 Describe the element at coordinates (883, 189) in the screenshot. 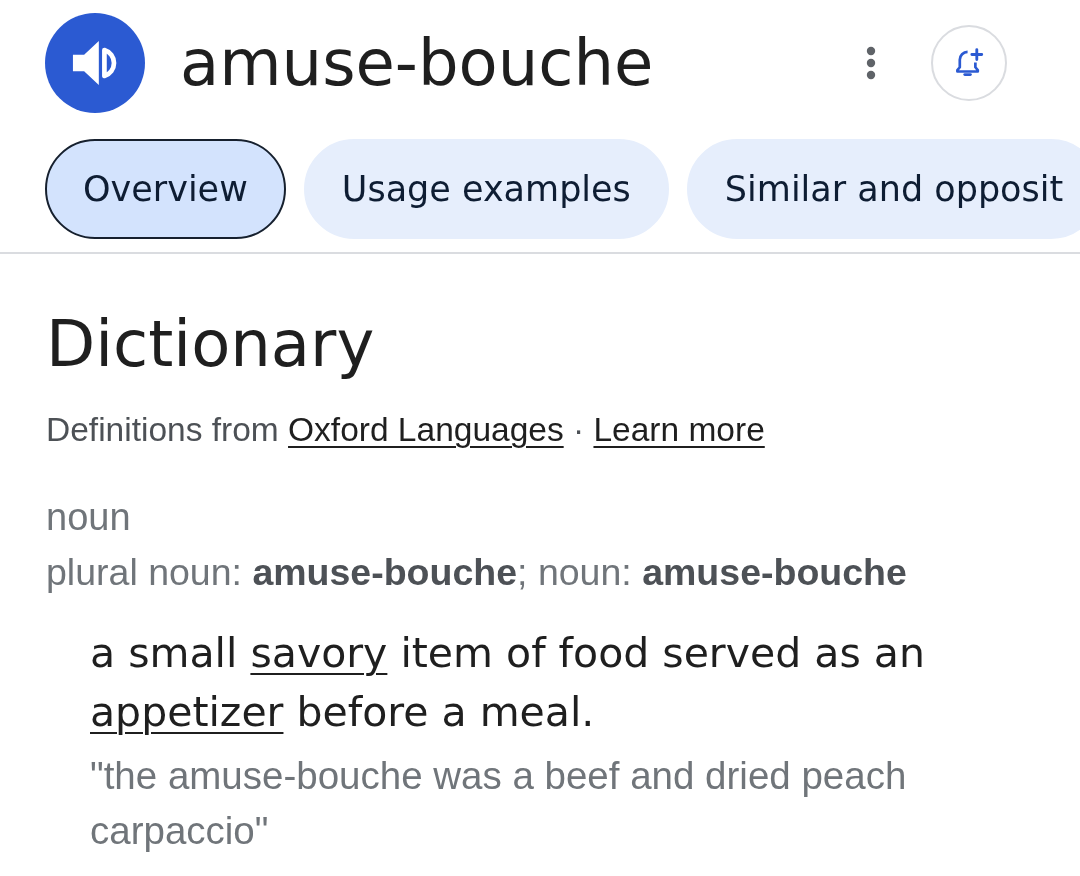

I see `tab: Similar and opposit` at that location.